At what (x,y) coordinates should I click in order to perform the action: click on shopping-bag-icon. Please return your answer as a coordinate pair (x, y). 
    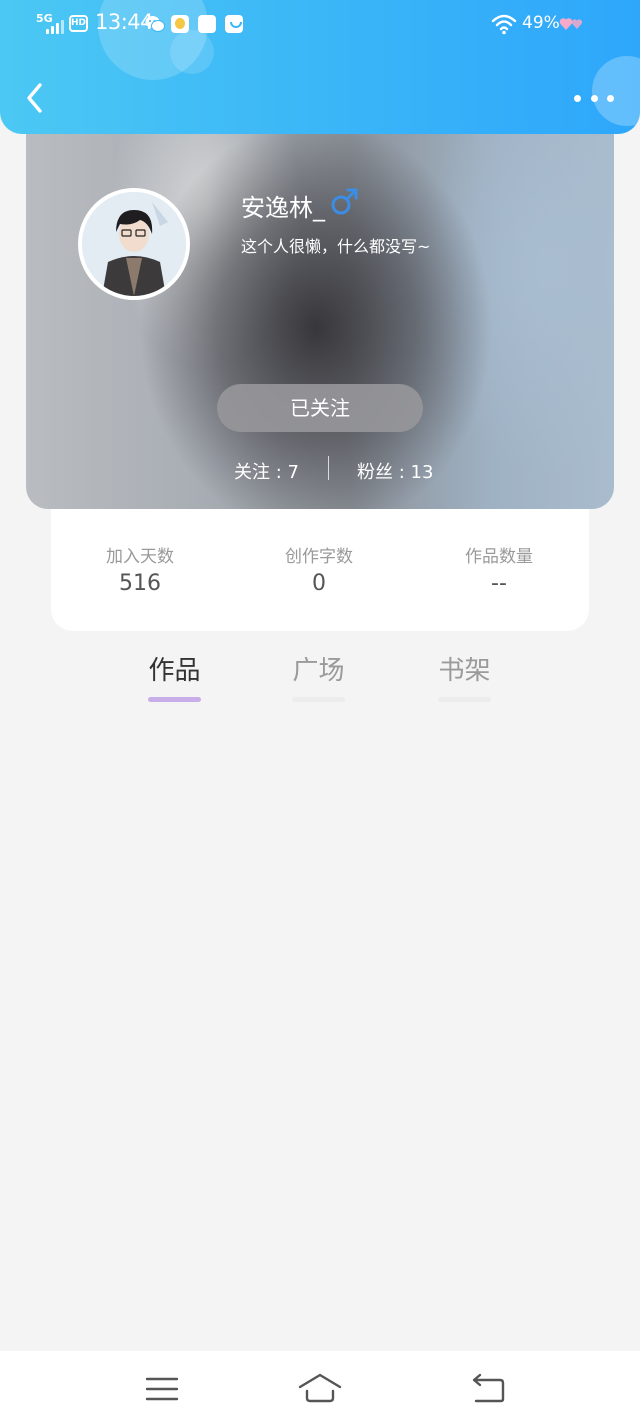
    Looking at the image, I should click on (234, 24).